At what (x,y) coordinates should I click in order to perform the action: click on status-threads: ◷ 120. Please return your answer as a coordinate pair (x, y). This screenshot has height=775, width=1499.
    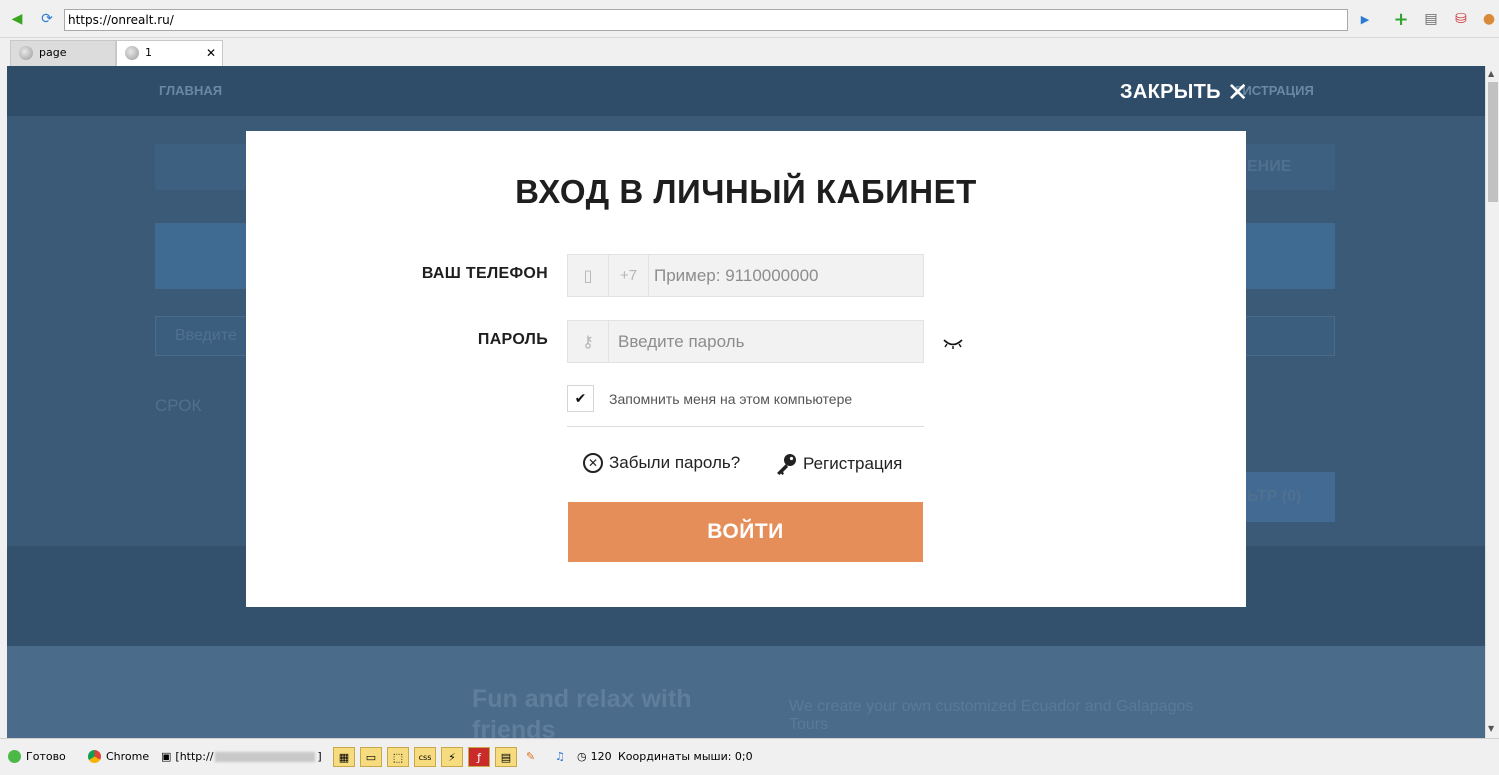
    Looking at the image, I should click on (594, 756).